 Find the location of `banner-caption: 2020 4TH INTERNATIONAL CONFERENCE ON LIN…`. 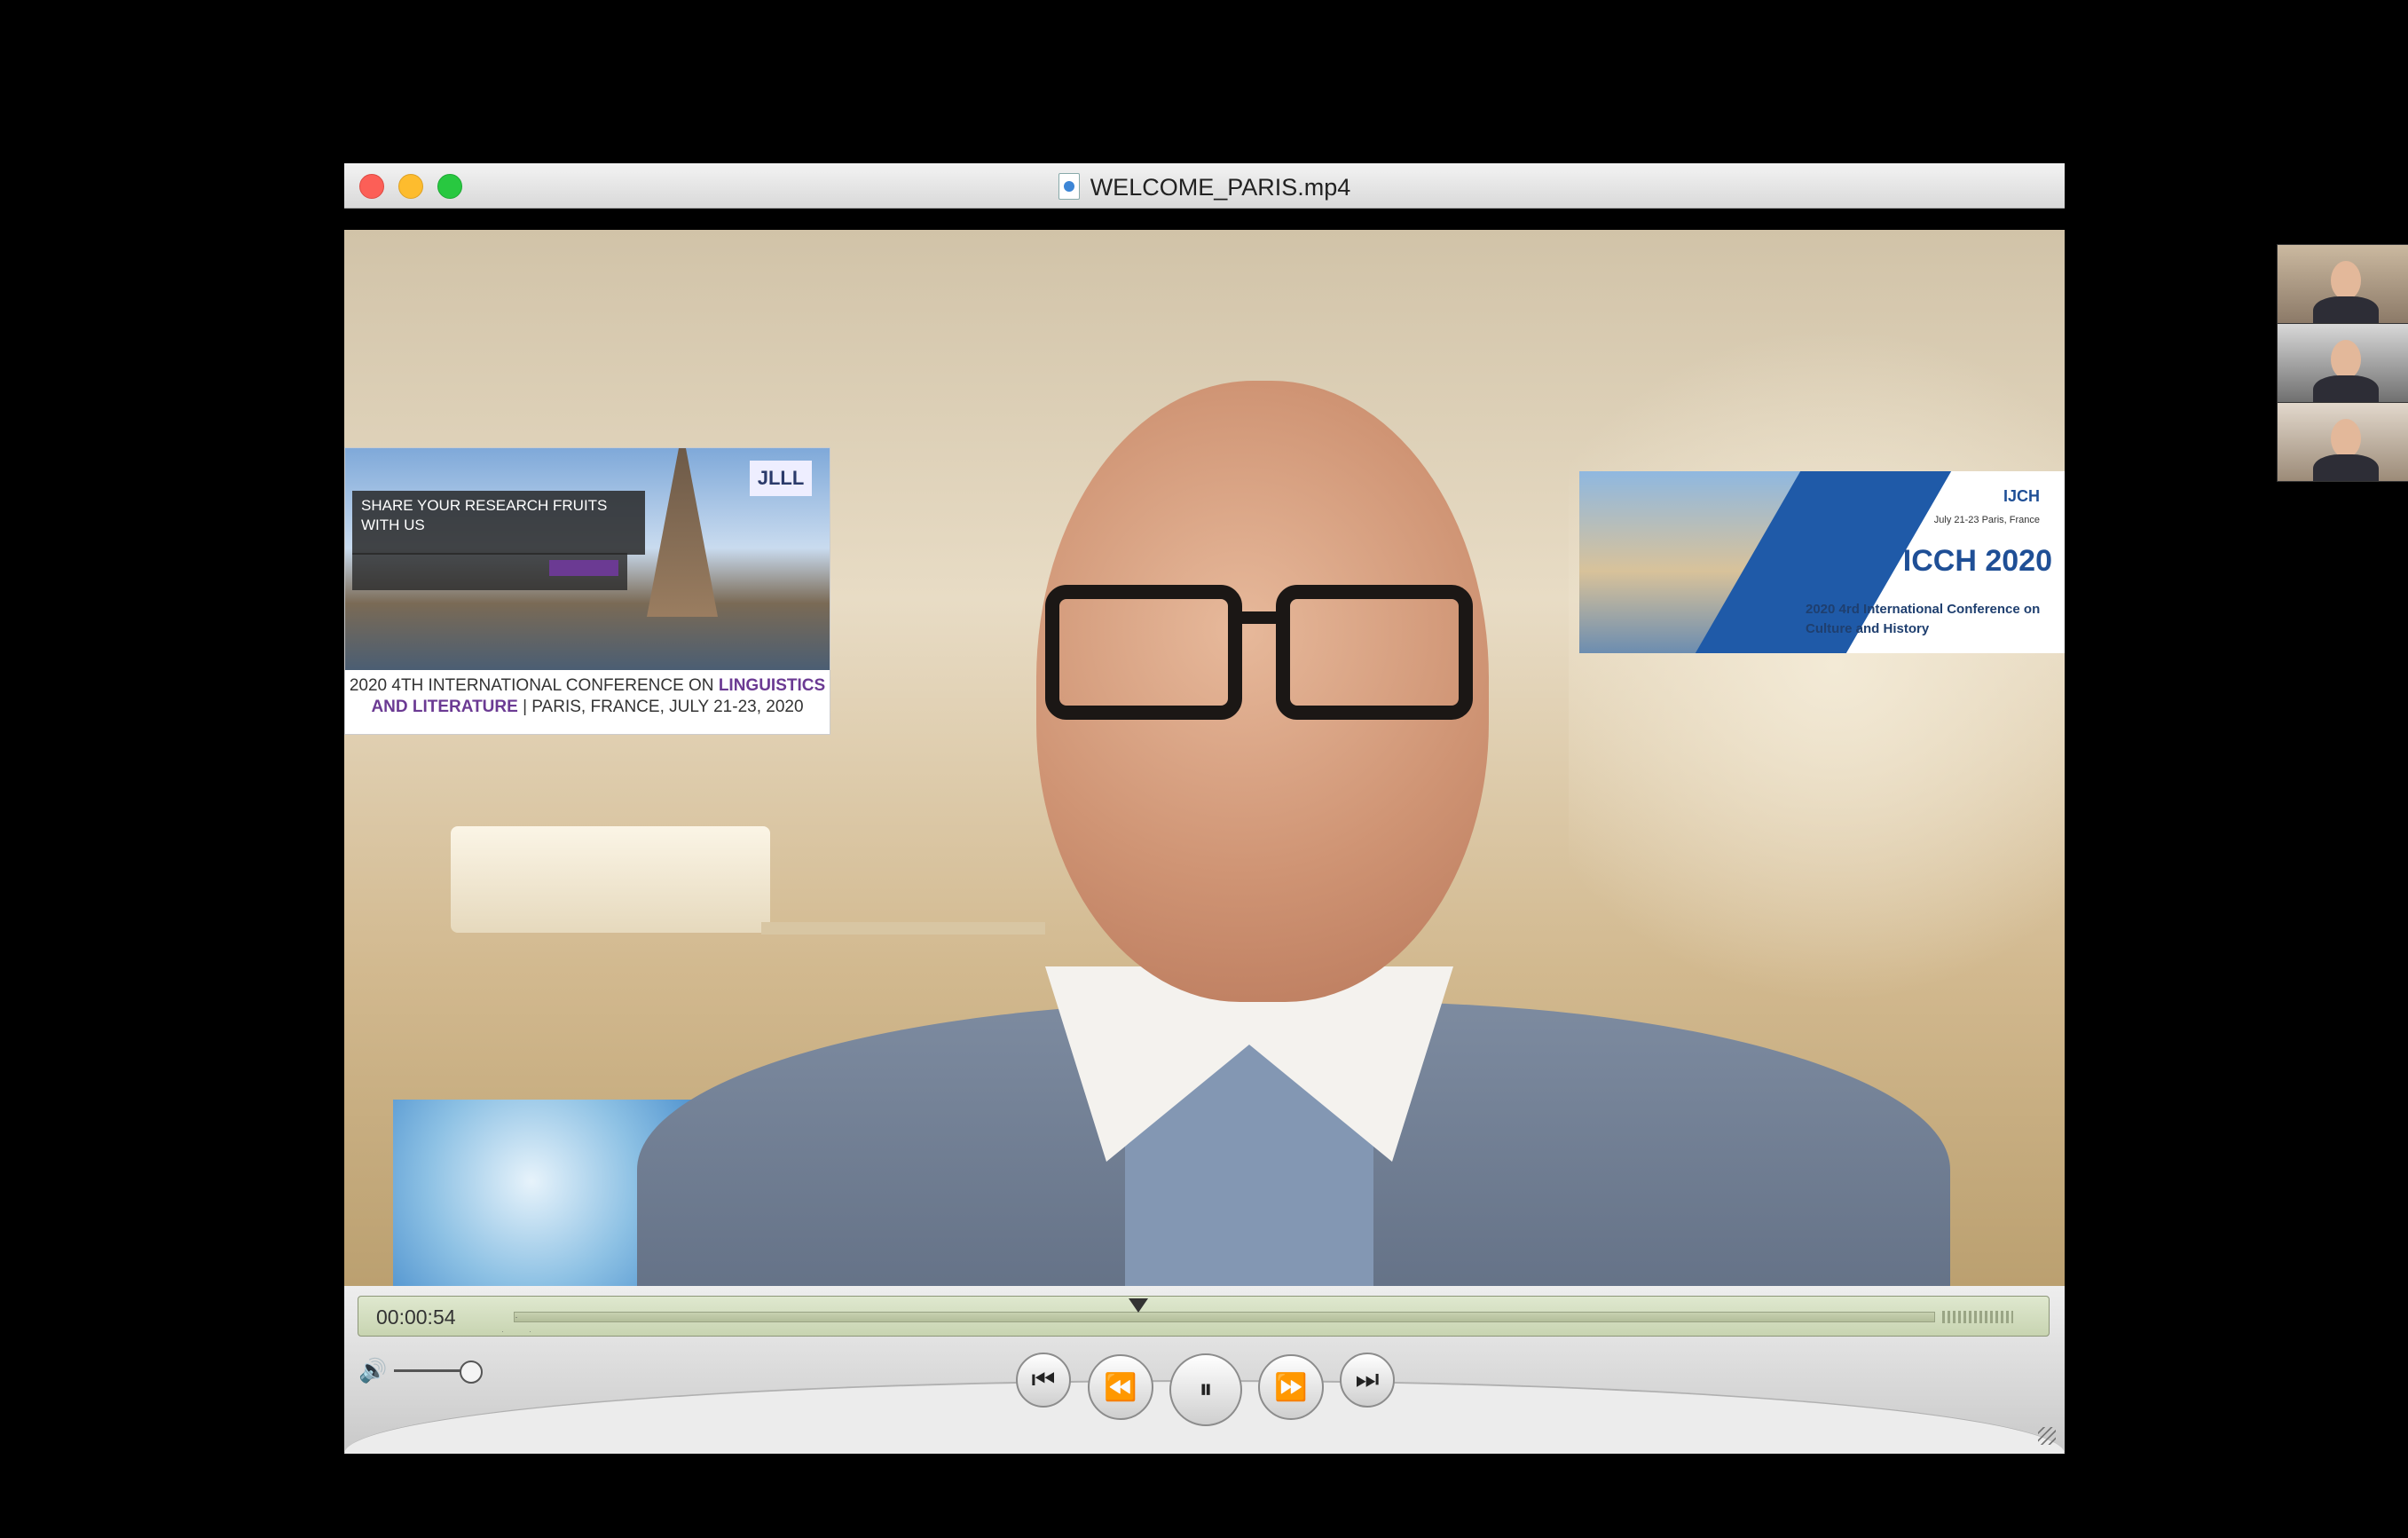

banner-caption: 2020 4TH INTERNATIONAL CONFERENCE ON LIN… is located at coordinates (587, 696).